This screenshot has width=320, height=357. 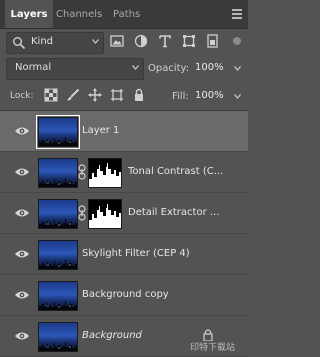 What do you see at coordinates (79, 14) in the screenshot?
I see `tab-channels: Channels` at bounding box center [79, 14].